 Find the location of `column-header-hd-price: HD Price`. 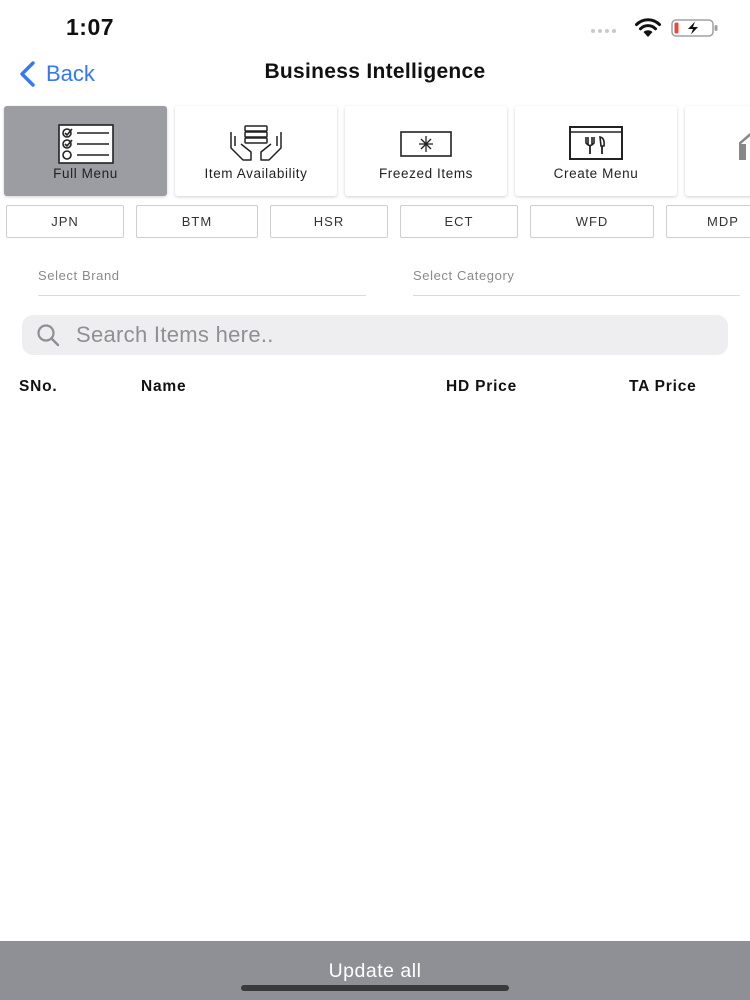

column-header-hd-price: HD Price is located at coordinates (482, 386).